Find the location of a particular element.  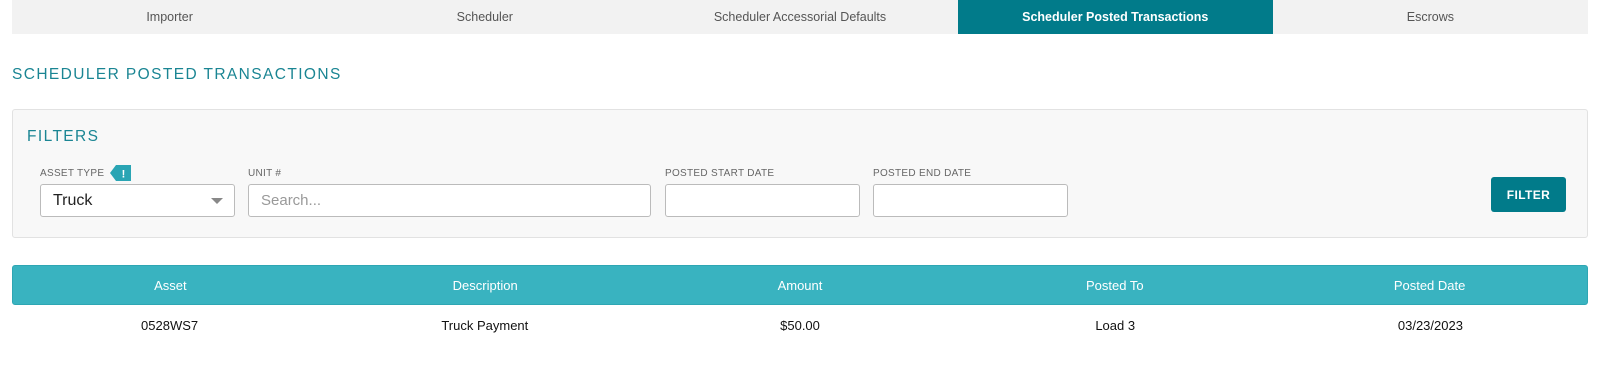

asset-type-select: Truck is located at coordinates (137, 200).